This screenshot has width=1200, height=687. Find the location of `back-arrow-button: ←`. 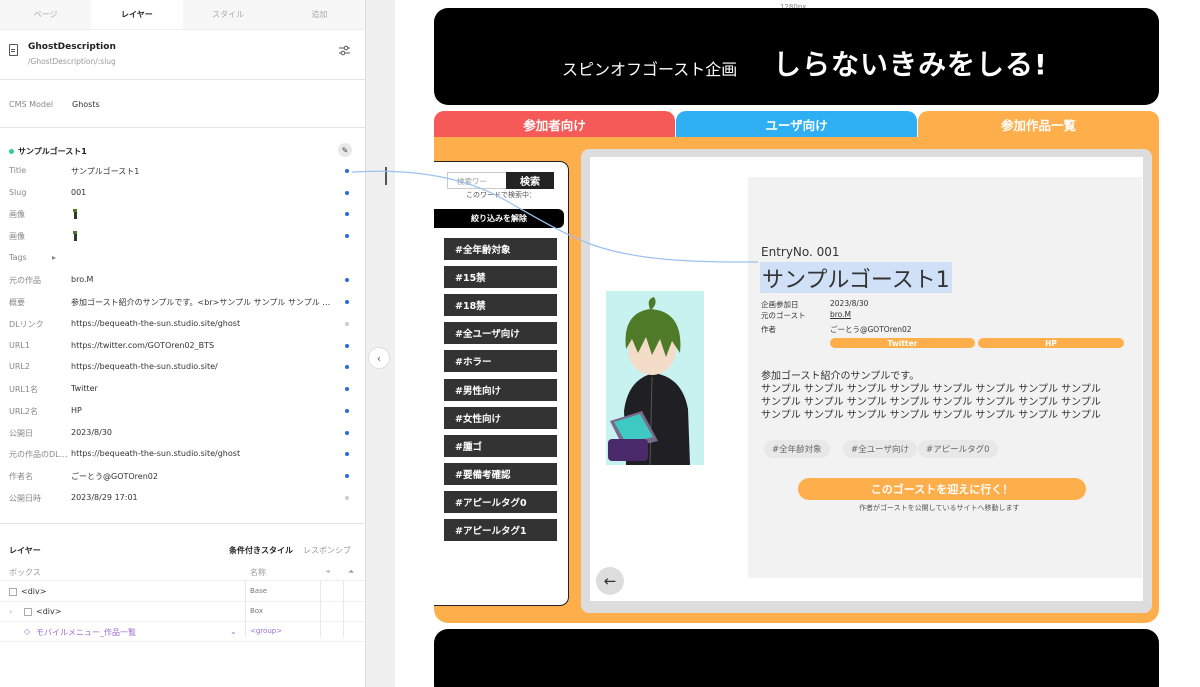

back-arrow-button: ← is located at coordinates (610, 581).